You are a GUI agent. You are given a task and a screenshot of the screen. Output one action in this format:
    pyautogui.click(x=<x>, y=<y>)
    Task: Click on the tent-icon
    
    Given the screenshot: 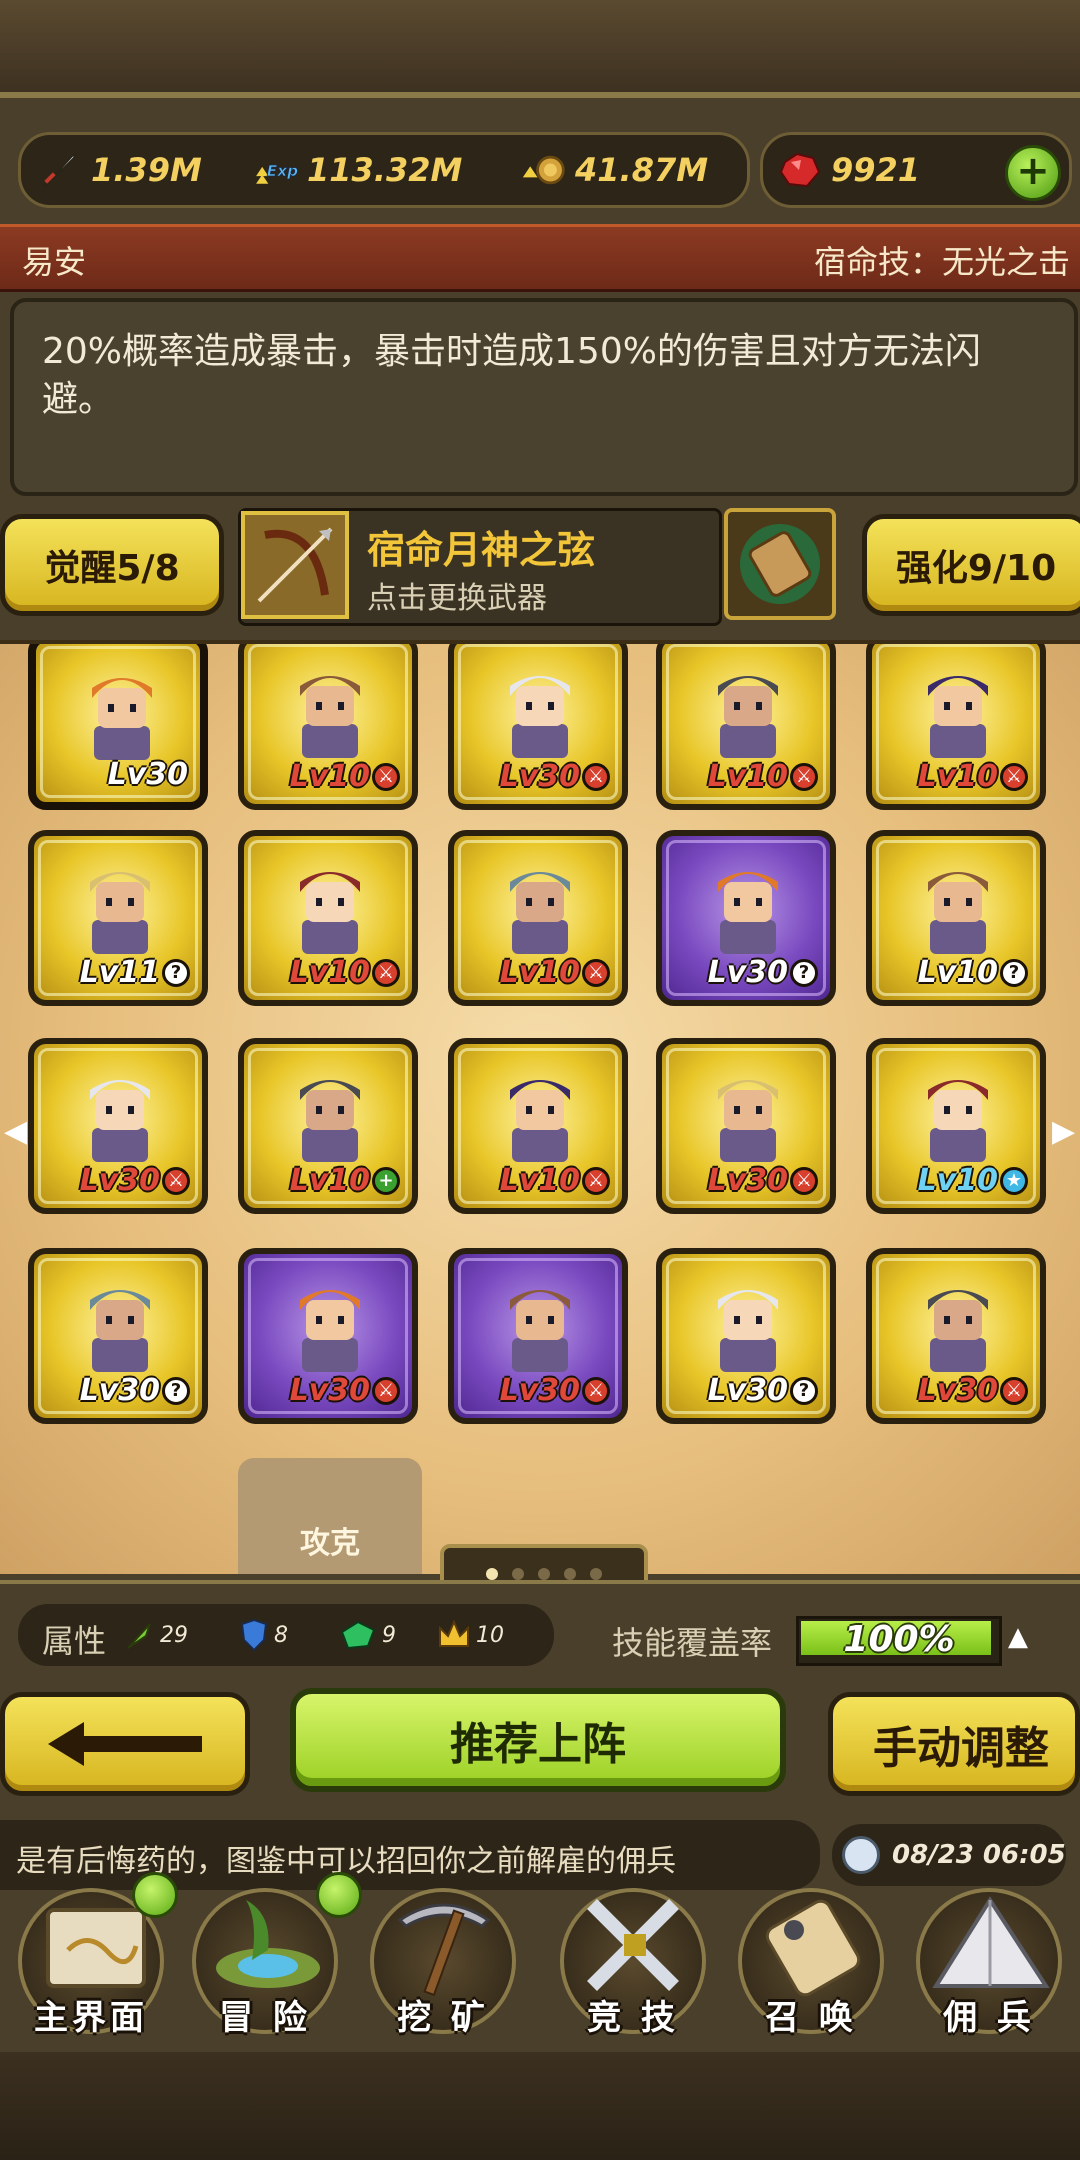 What is the action you would take?
    pyautogui.click(x=991, y=1945)
    